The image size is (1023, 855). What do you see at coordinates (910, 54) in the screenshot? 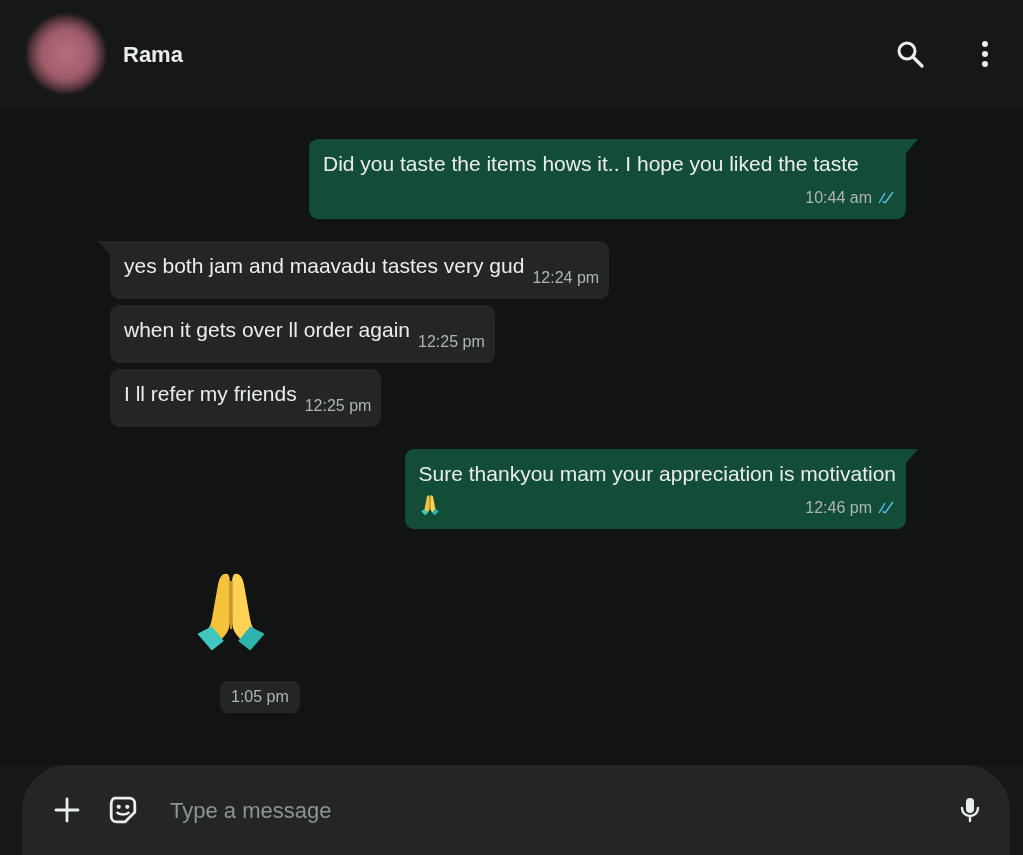
I see `search-icon` at bounding box center [910, 54].